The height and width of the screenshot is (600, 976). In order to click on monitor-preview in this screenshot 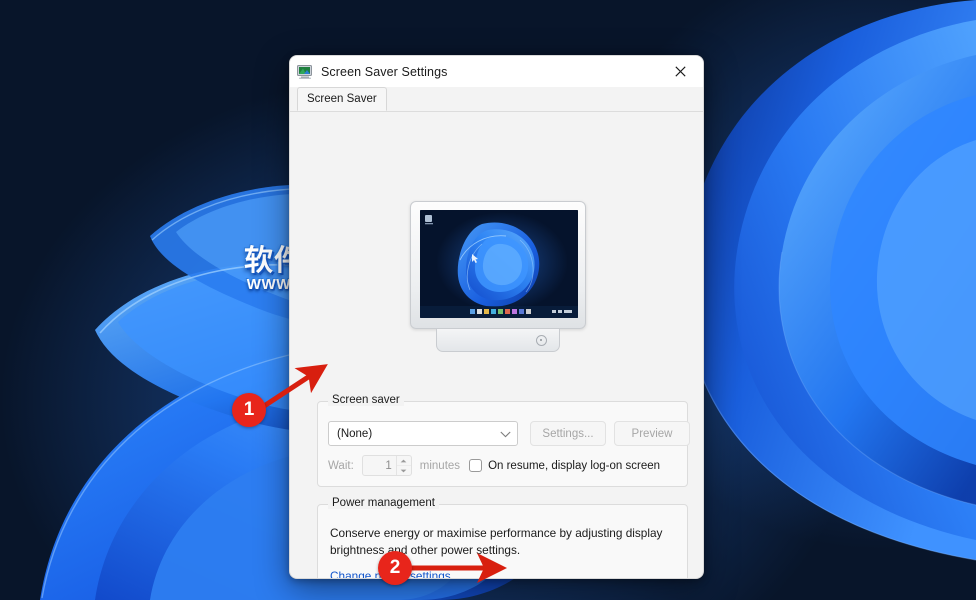, I will do `click(498, 279)`.